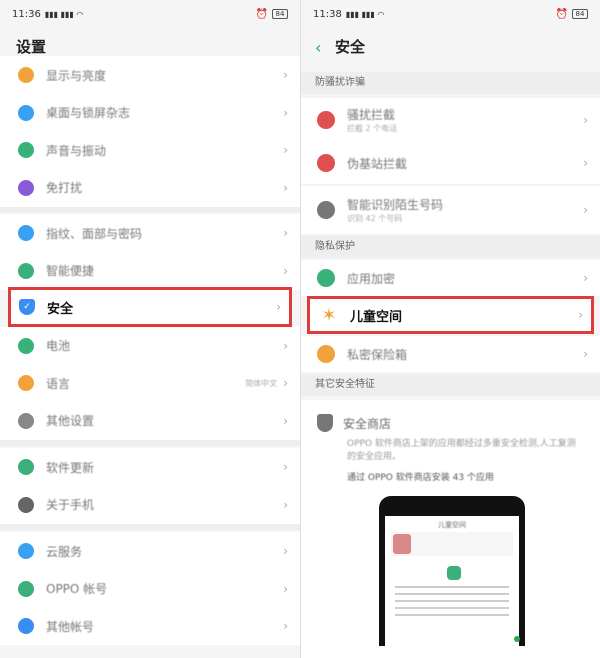  What do you see at coordinates (450, 83) in the screenshot?
I see `section-header-fraud: 防骚扰诈骗` at bounding box center [450, 83].